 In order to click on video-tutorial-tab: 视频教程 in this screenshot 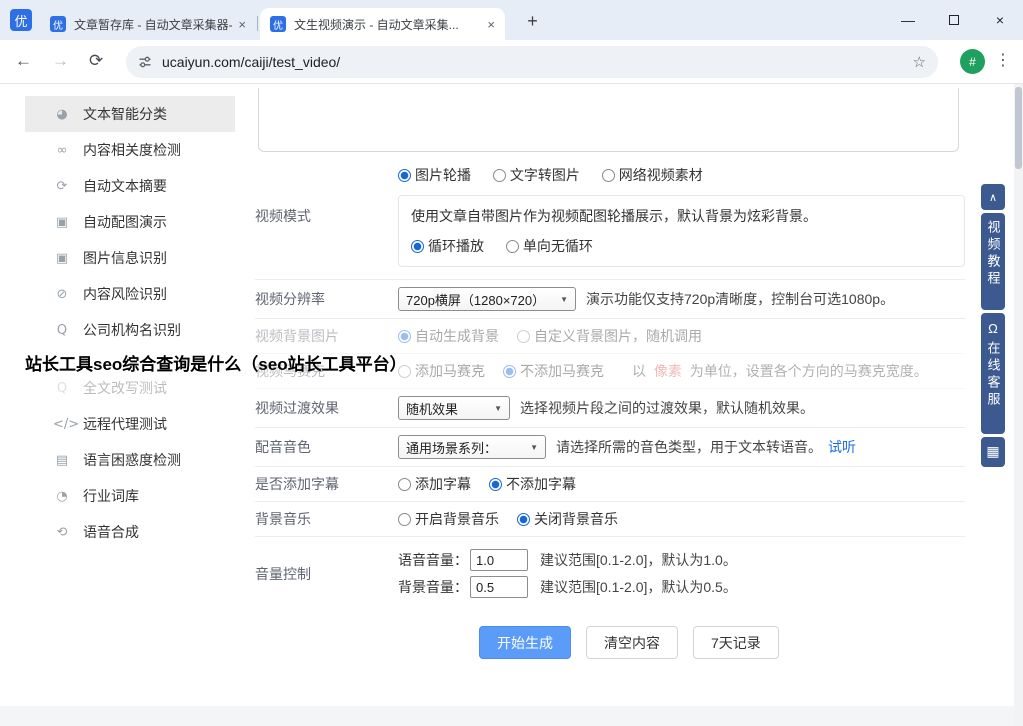, I will do `click(993, 261)`.